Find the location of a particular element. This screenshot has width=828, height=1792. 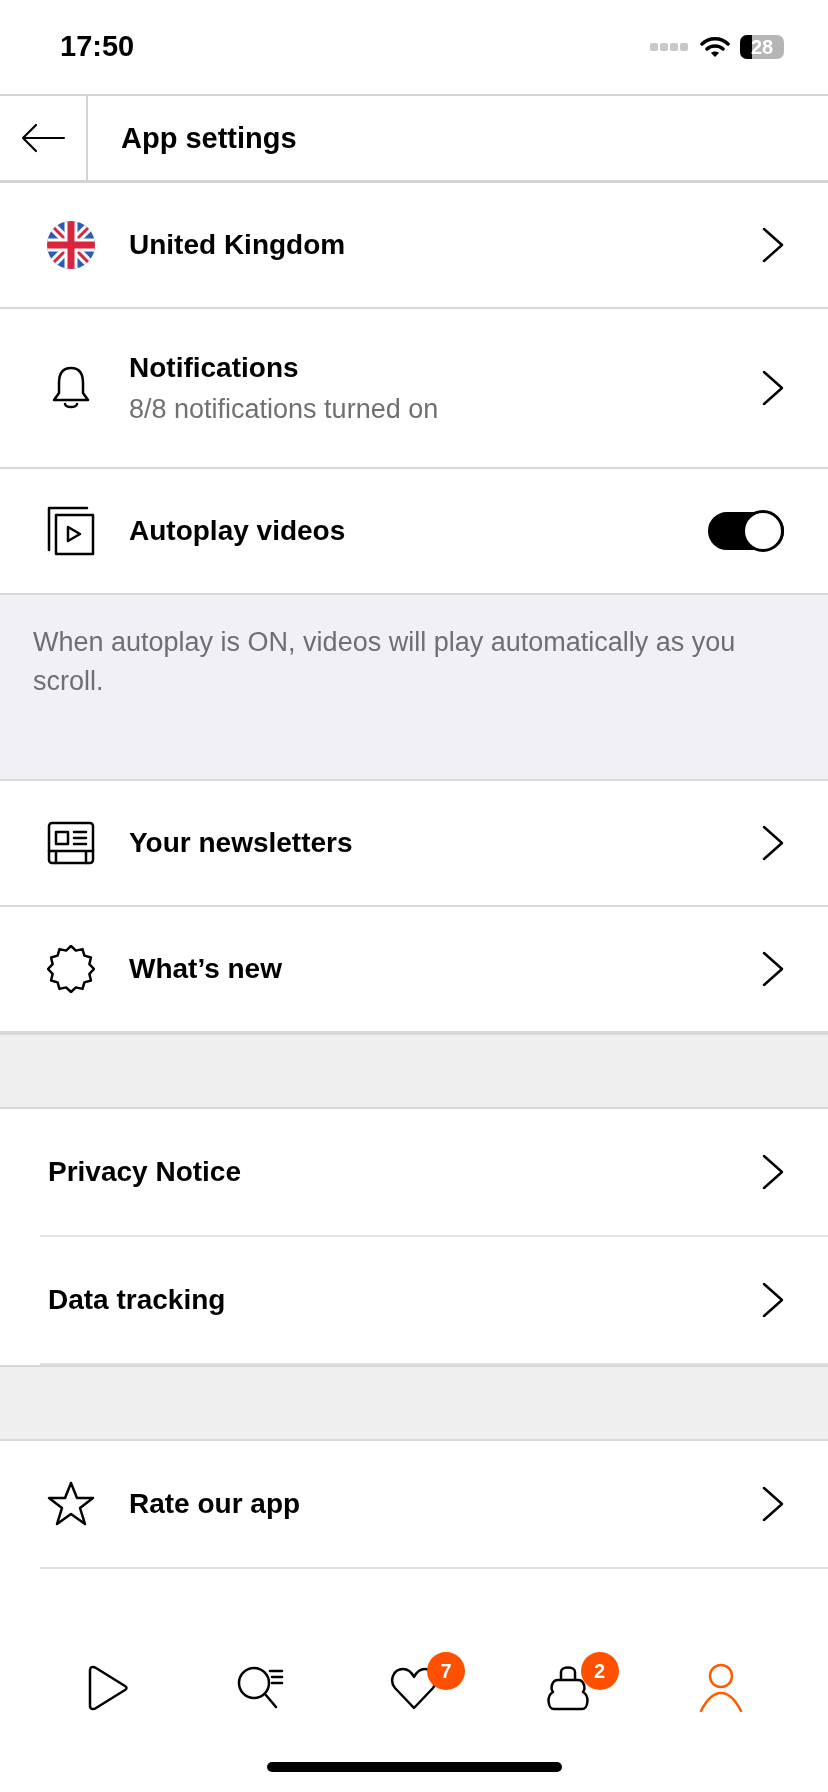

flag-icon is located at coordinates (71, 245).